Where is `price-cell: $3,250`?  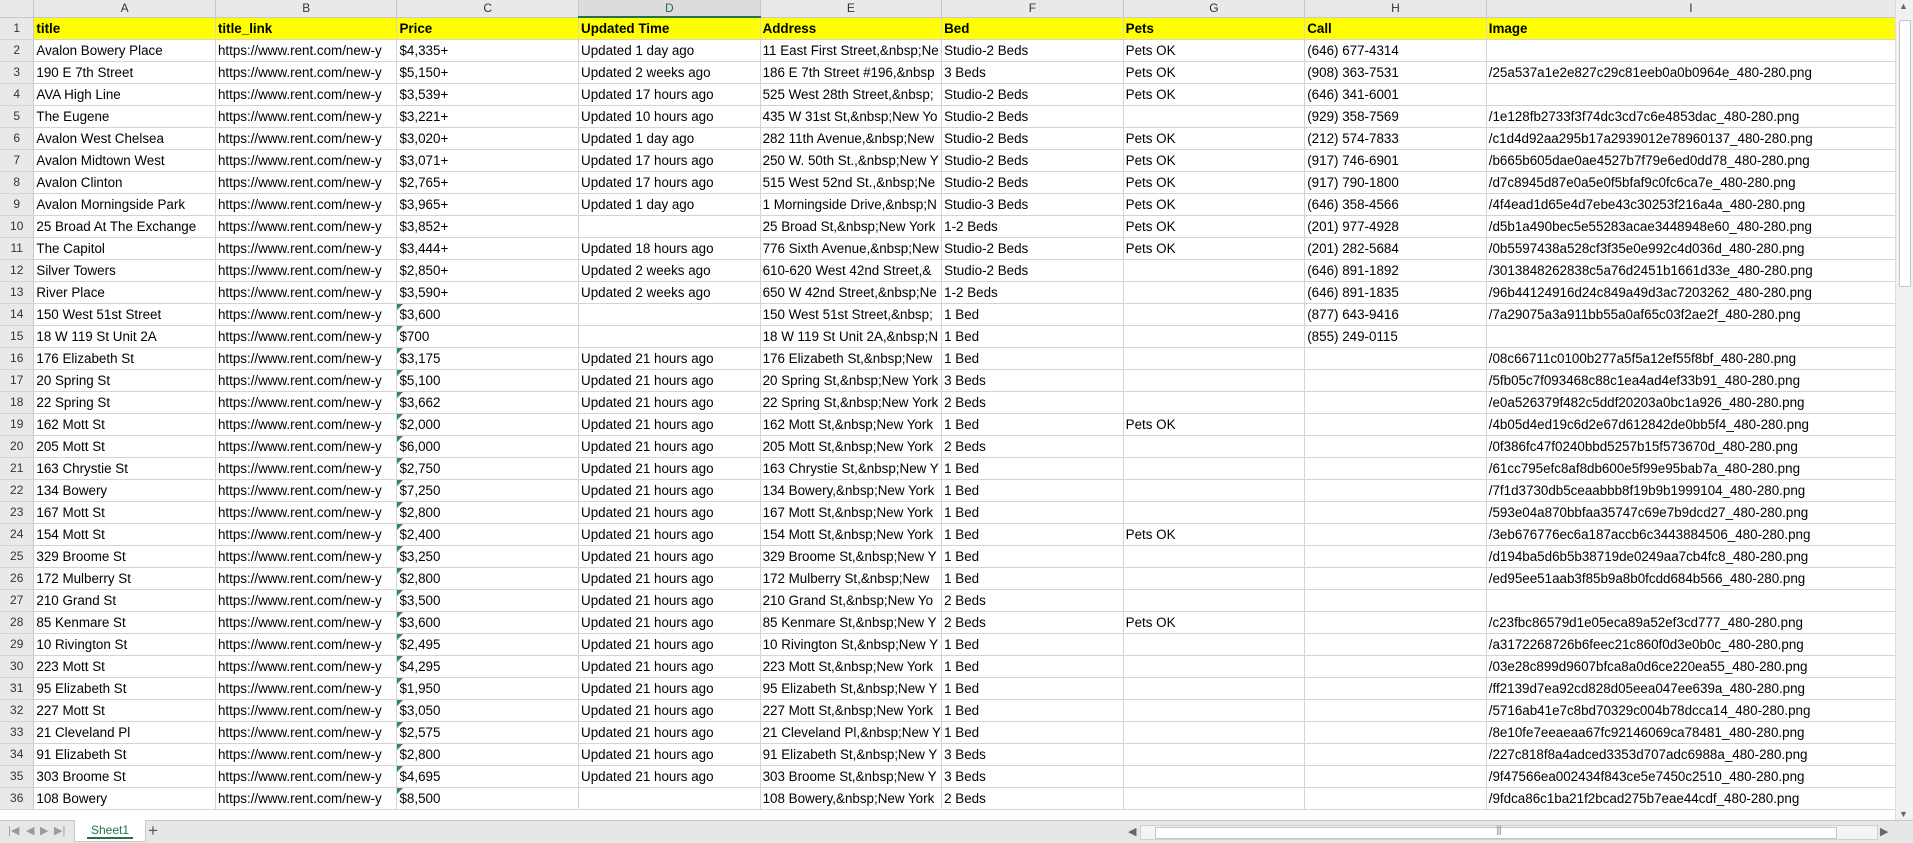
price-cell: $3,250 is located at coordinates (488, 556).